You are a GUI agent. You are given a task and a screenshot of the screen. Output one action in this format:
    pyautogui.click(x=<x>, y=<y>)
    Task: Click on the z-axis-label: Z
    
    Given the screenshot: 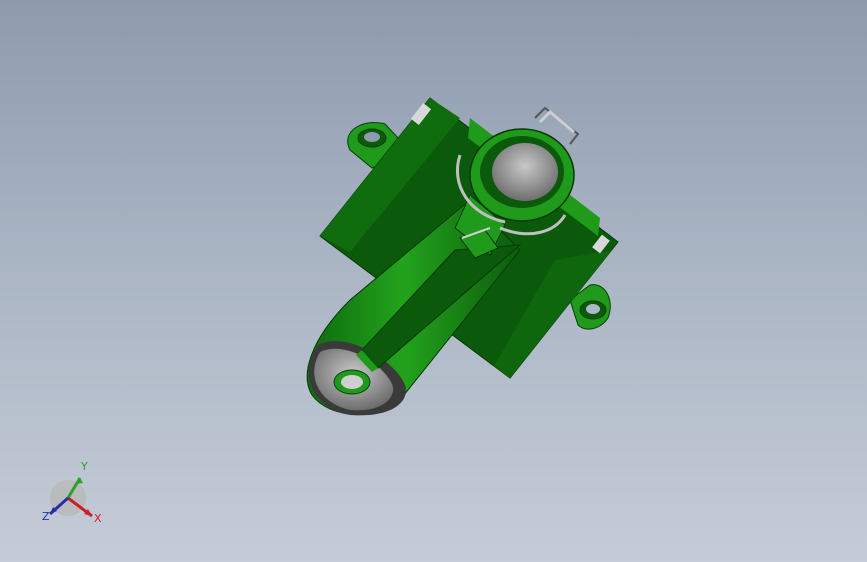 What is the action you would take?
    pyautogui.click(x=46, y=516)
    